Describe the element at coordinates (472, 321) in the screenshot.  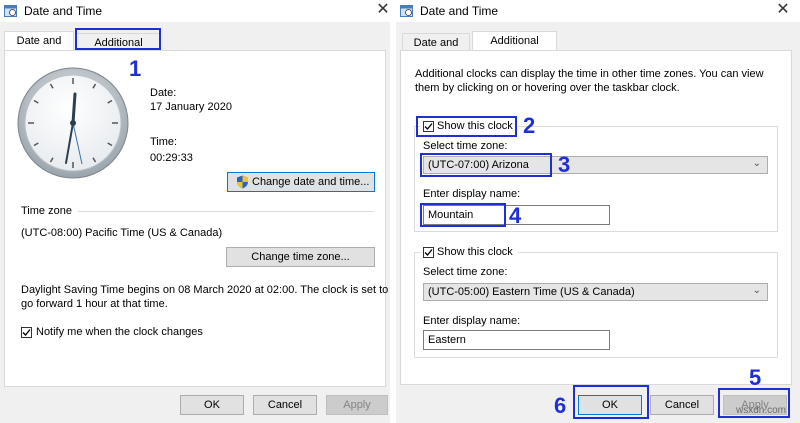
I see `clock2-display-name-label: Enter display name:` at that location.